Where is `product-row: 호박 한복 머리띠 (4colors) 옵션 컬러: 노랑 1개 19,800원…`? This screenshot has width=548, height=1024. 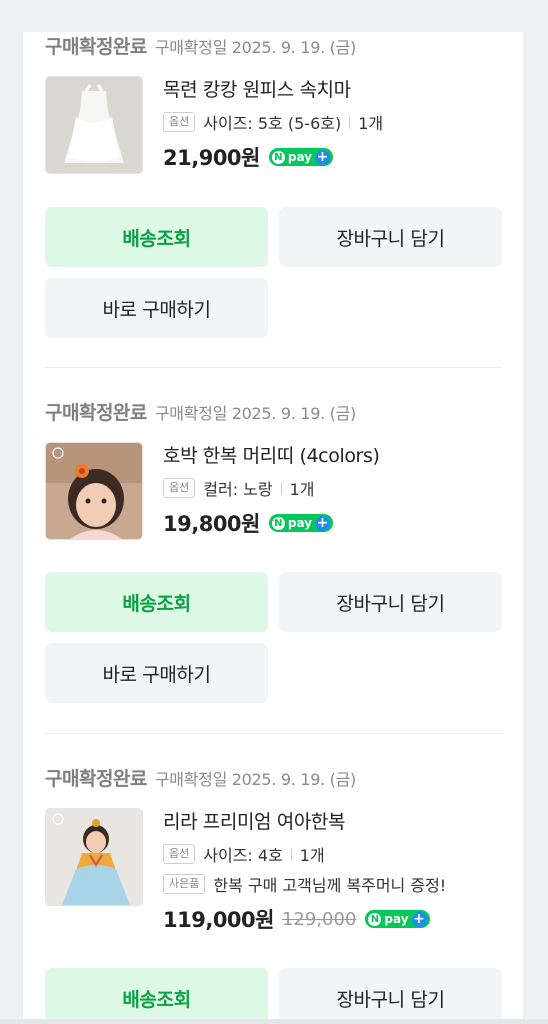 product-row: 호박 한복 머리띠 (4colors) 옵션 컬러: 노랑 1개 19,800원… is located at coordinates (273, 497).